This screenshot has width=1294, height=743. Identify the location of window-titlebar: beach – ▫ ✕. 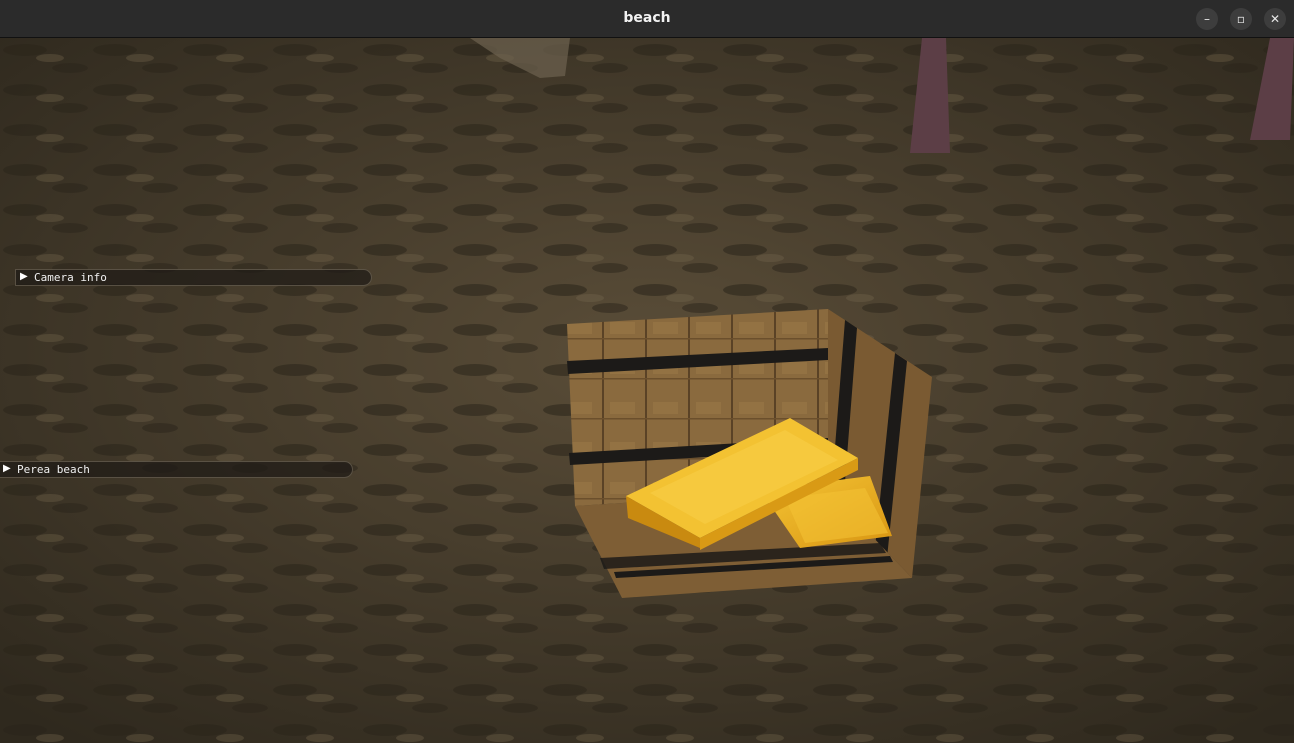
(647, 19).